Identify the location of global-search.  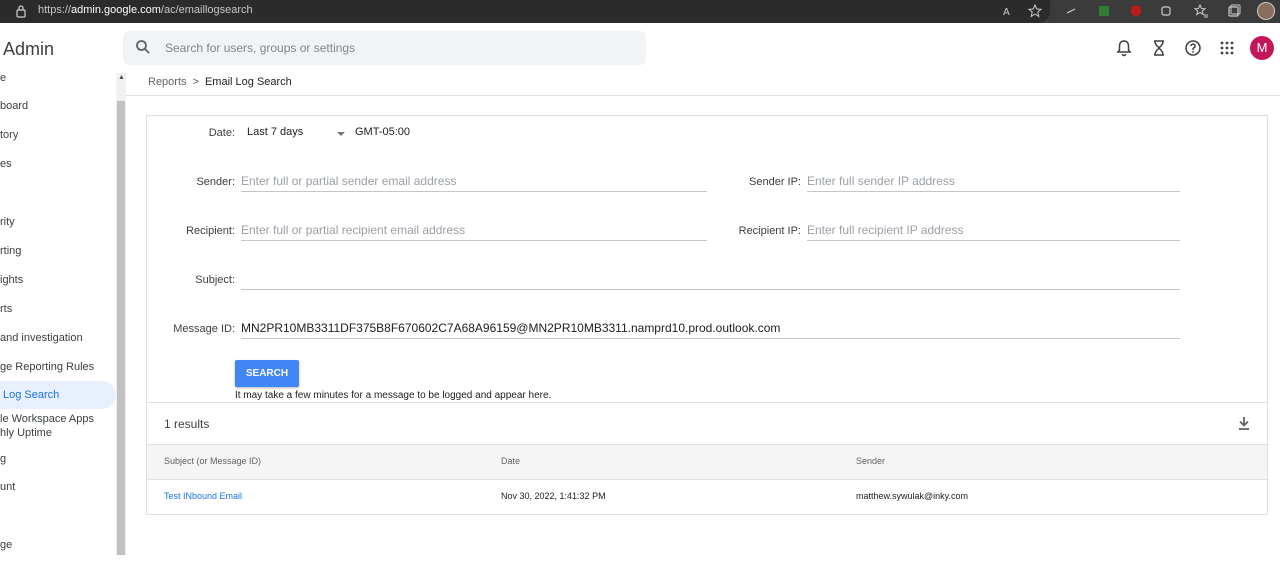
(384, 48).